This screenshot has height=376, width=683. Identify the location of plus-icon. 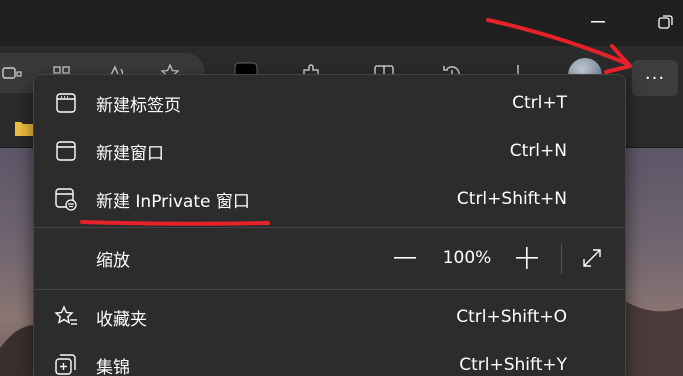
(527, 258).